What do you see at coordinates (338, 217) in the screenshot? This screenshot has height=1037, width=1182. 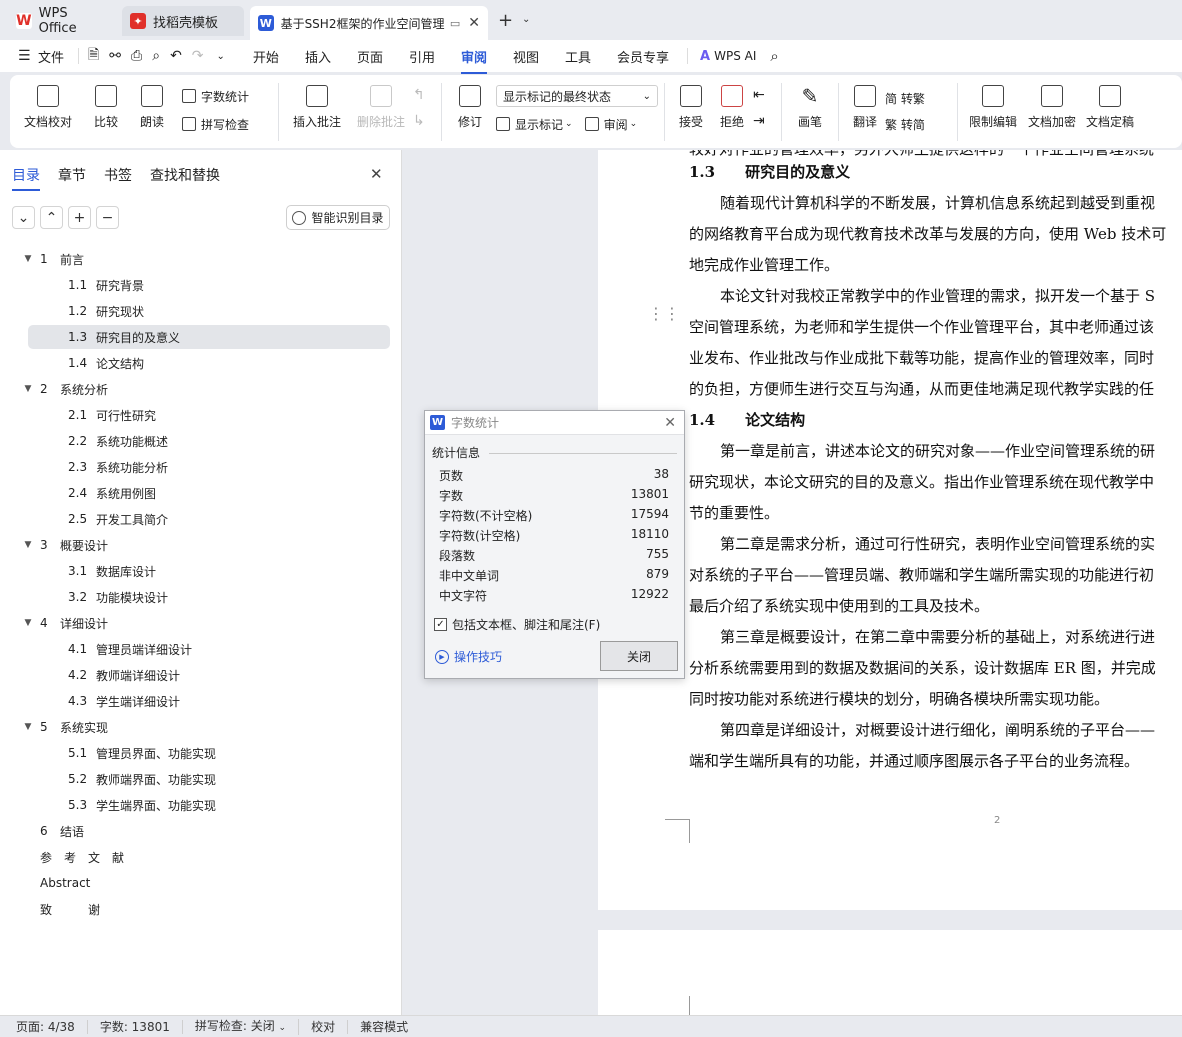 I see `smart-toc-button: 智能识别目录` at bounding box center [338, 217].